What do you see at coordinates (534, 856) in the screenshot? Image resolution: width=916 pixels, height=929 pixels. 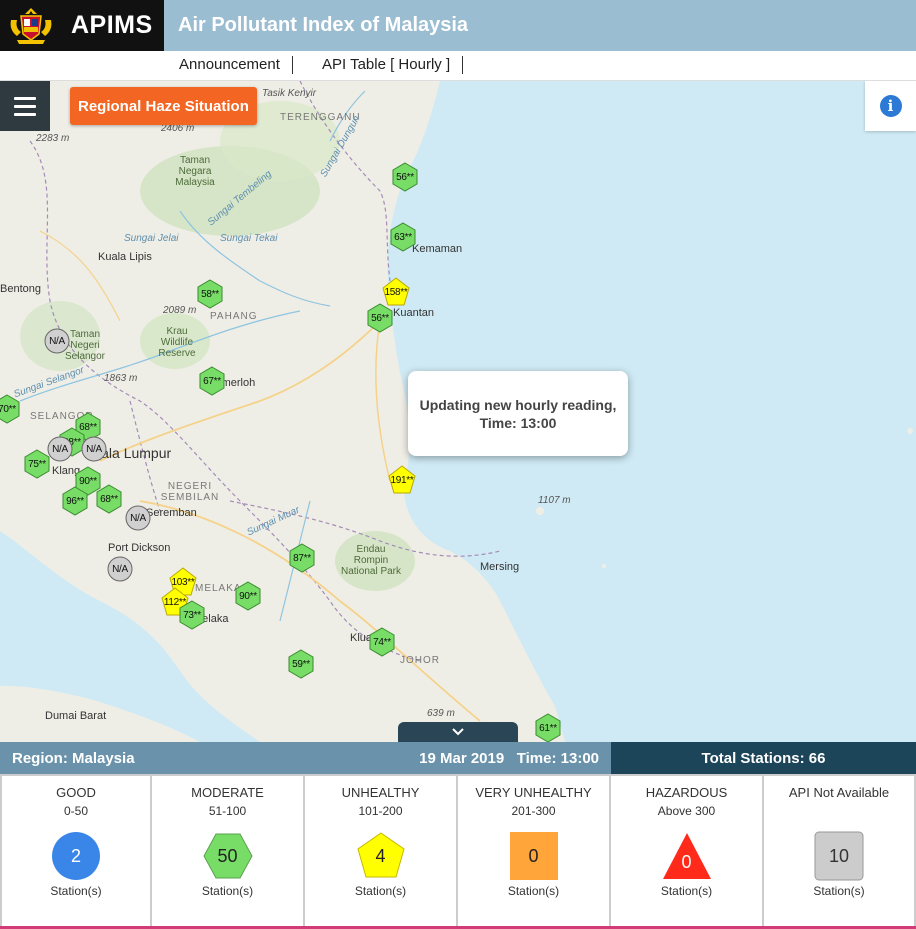 I see `legend-square-icon: 0` at bounding box center [534, 856].